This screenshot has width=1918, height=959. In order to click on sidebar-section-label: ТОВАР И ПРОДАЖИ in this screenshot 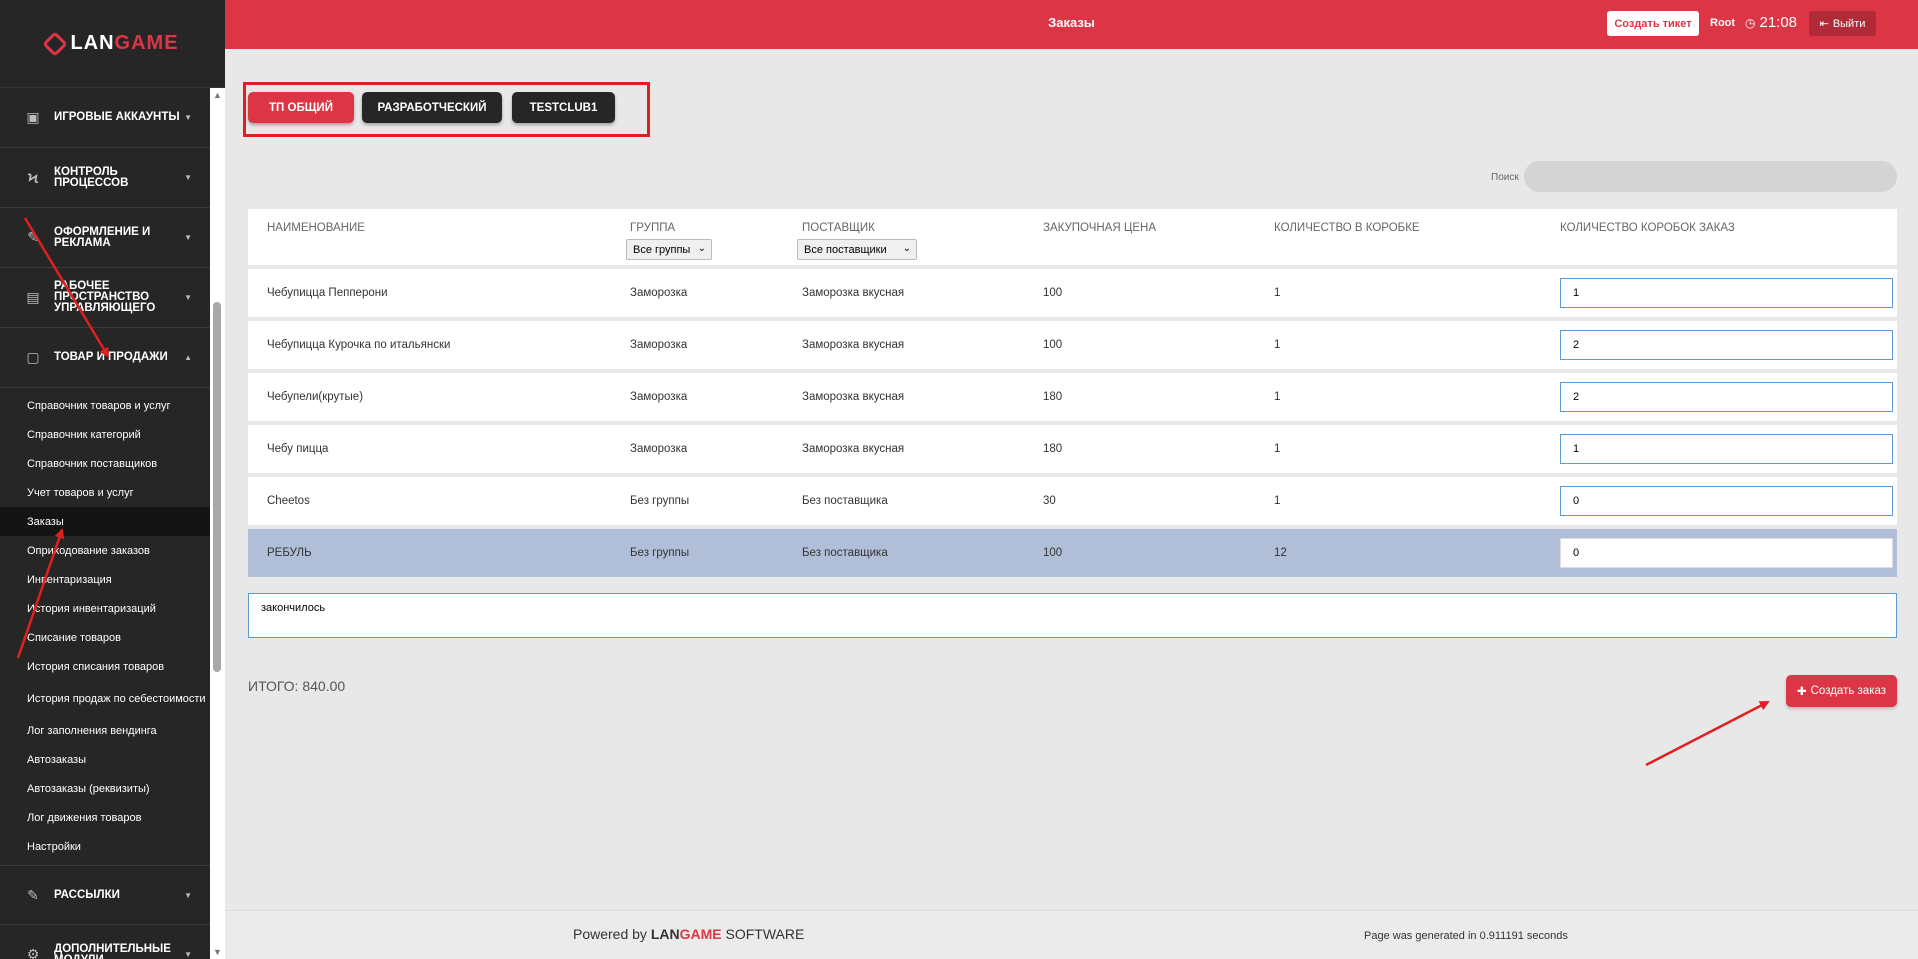, I will do `click(111, 357)`.